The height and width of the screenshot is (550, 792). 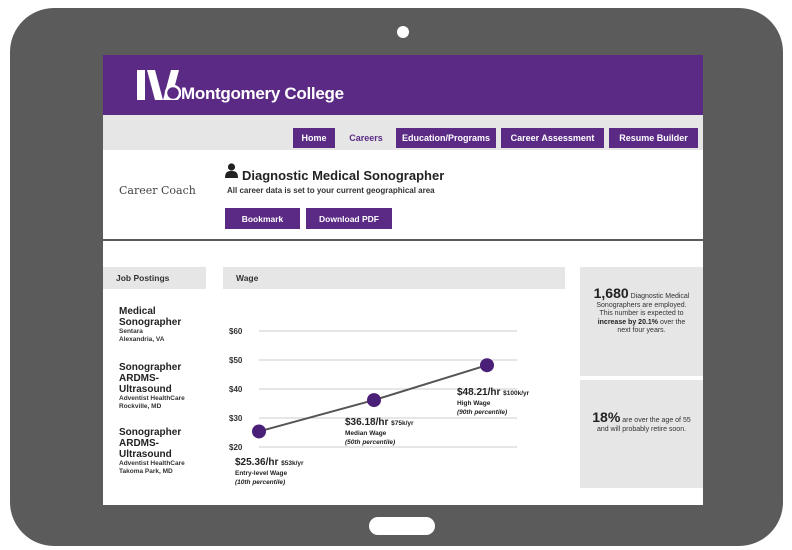 I want to click on nav-resume-builder: Resume Builder, so click(x=653, y=138).